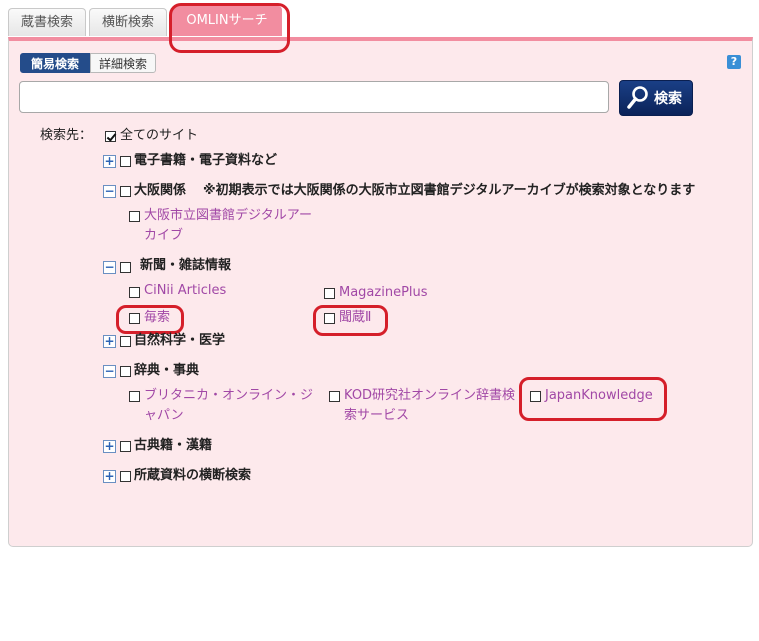 The height and width of the screenshot is (641, 759). I want to click on advanced-search-button: 詳細検索, so click(123, 63).